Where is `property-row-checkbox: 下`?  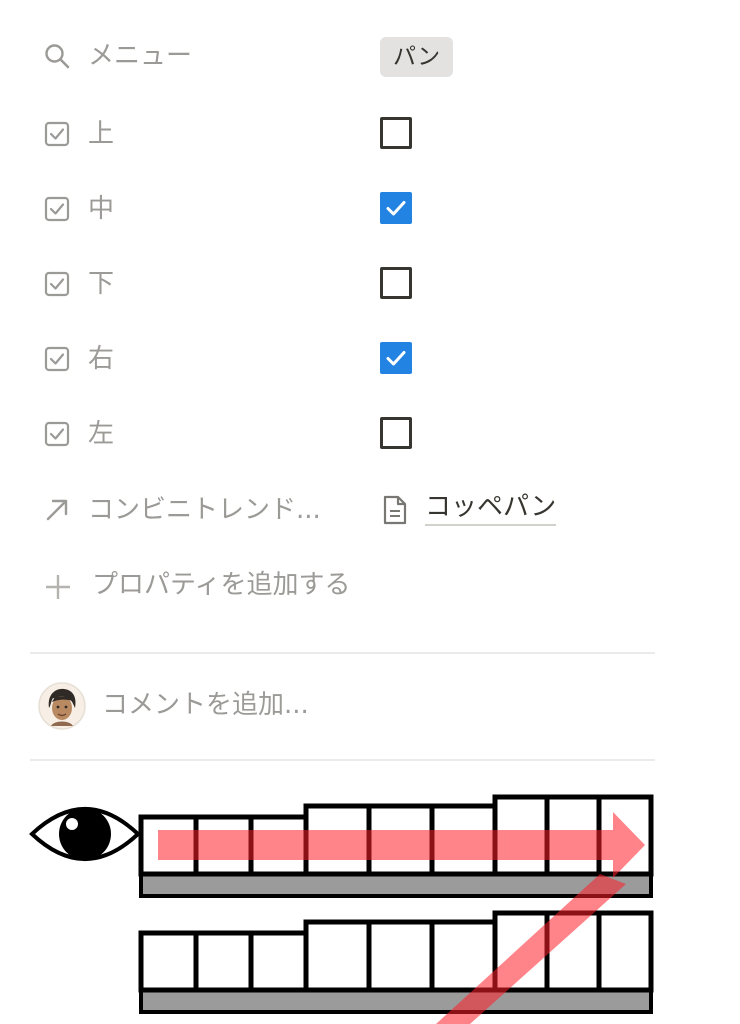
property-row-checkbox: 下 is located at coordinates (370, 285).